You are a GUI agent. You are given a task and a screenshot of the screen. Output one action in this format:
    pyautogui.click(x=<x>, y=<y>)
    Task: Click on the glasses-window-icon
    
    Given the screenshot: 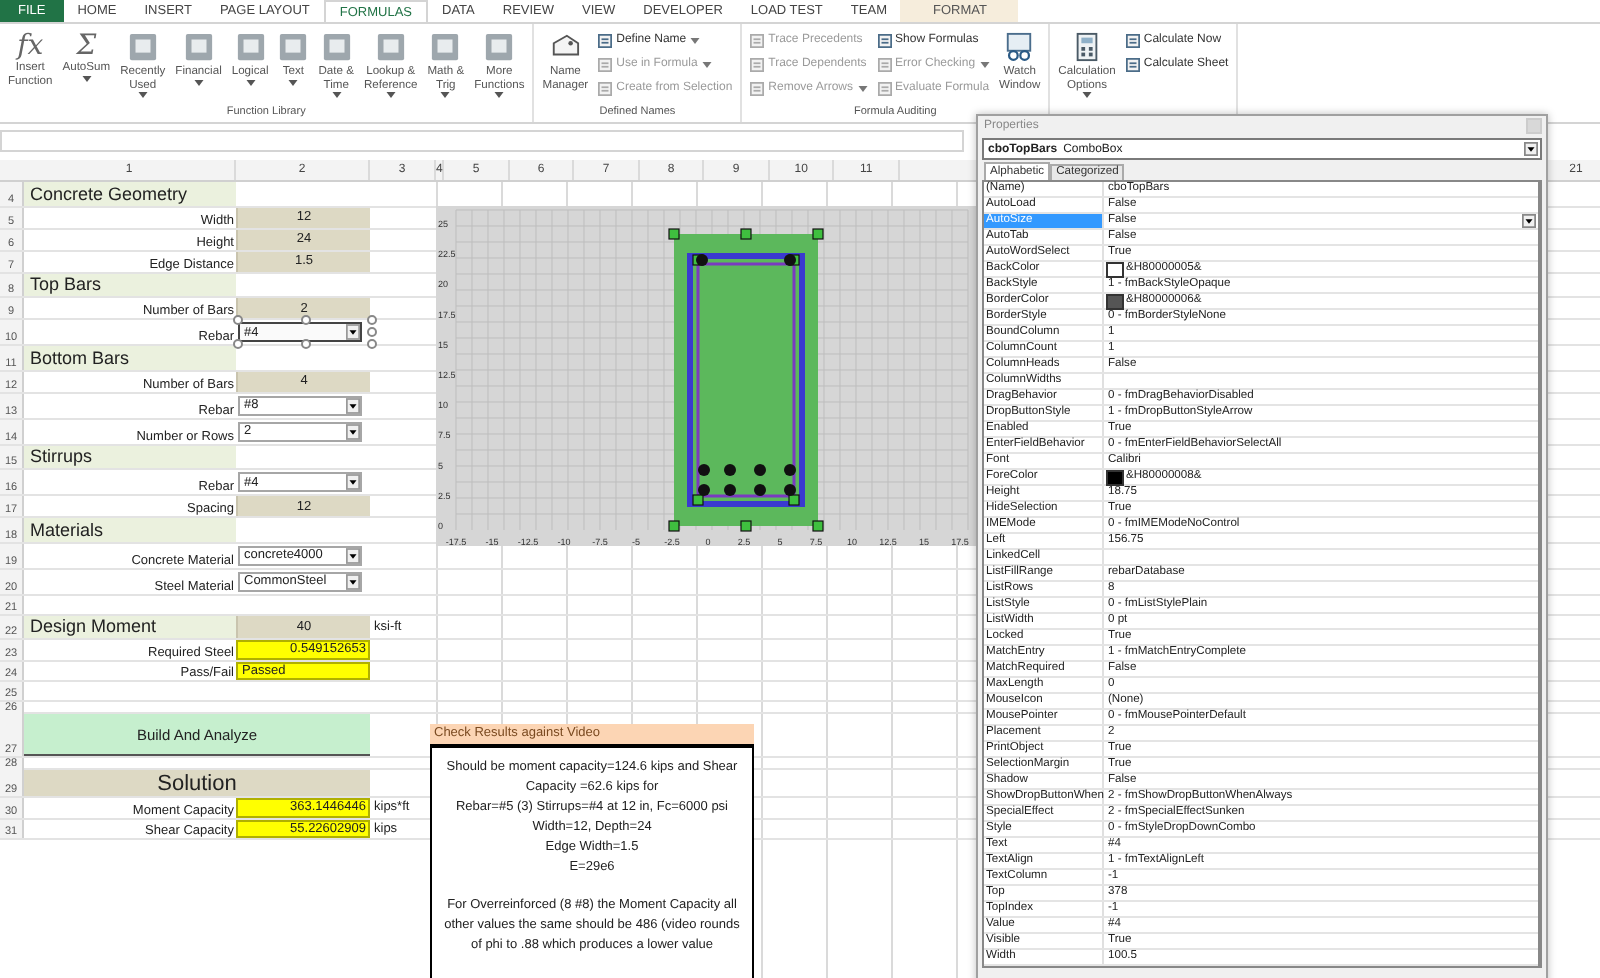 What is the action you would take?
    pyautogui.click(x=1019, y=47)
    